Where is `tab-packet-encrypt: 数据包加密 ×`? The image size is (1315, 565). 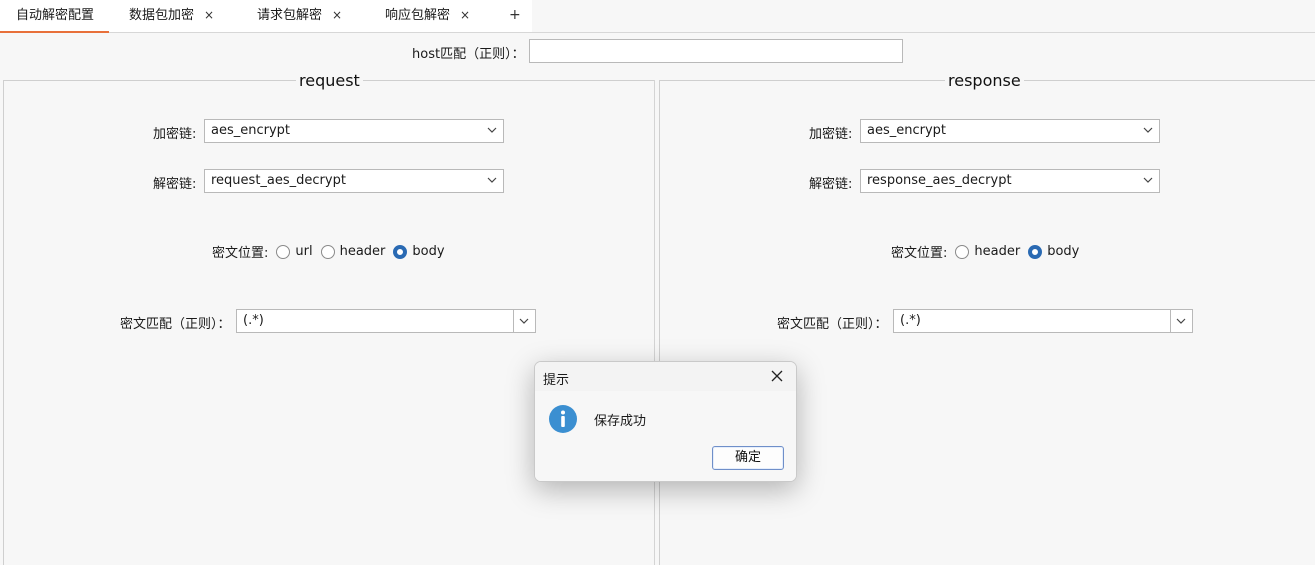
tab-packet-encrypt: 数据包加密 × is located at coordinates (171, 16).